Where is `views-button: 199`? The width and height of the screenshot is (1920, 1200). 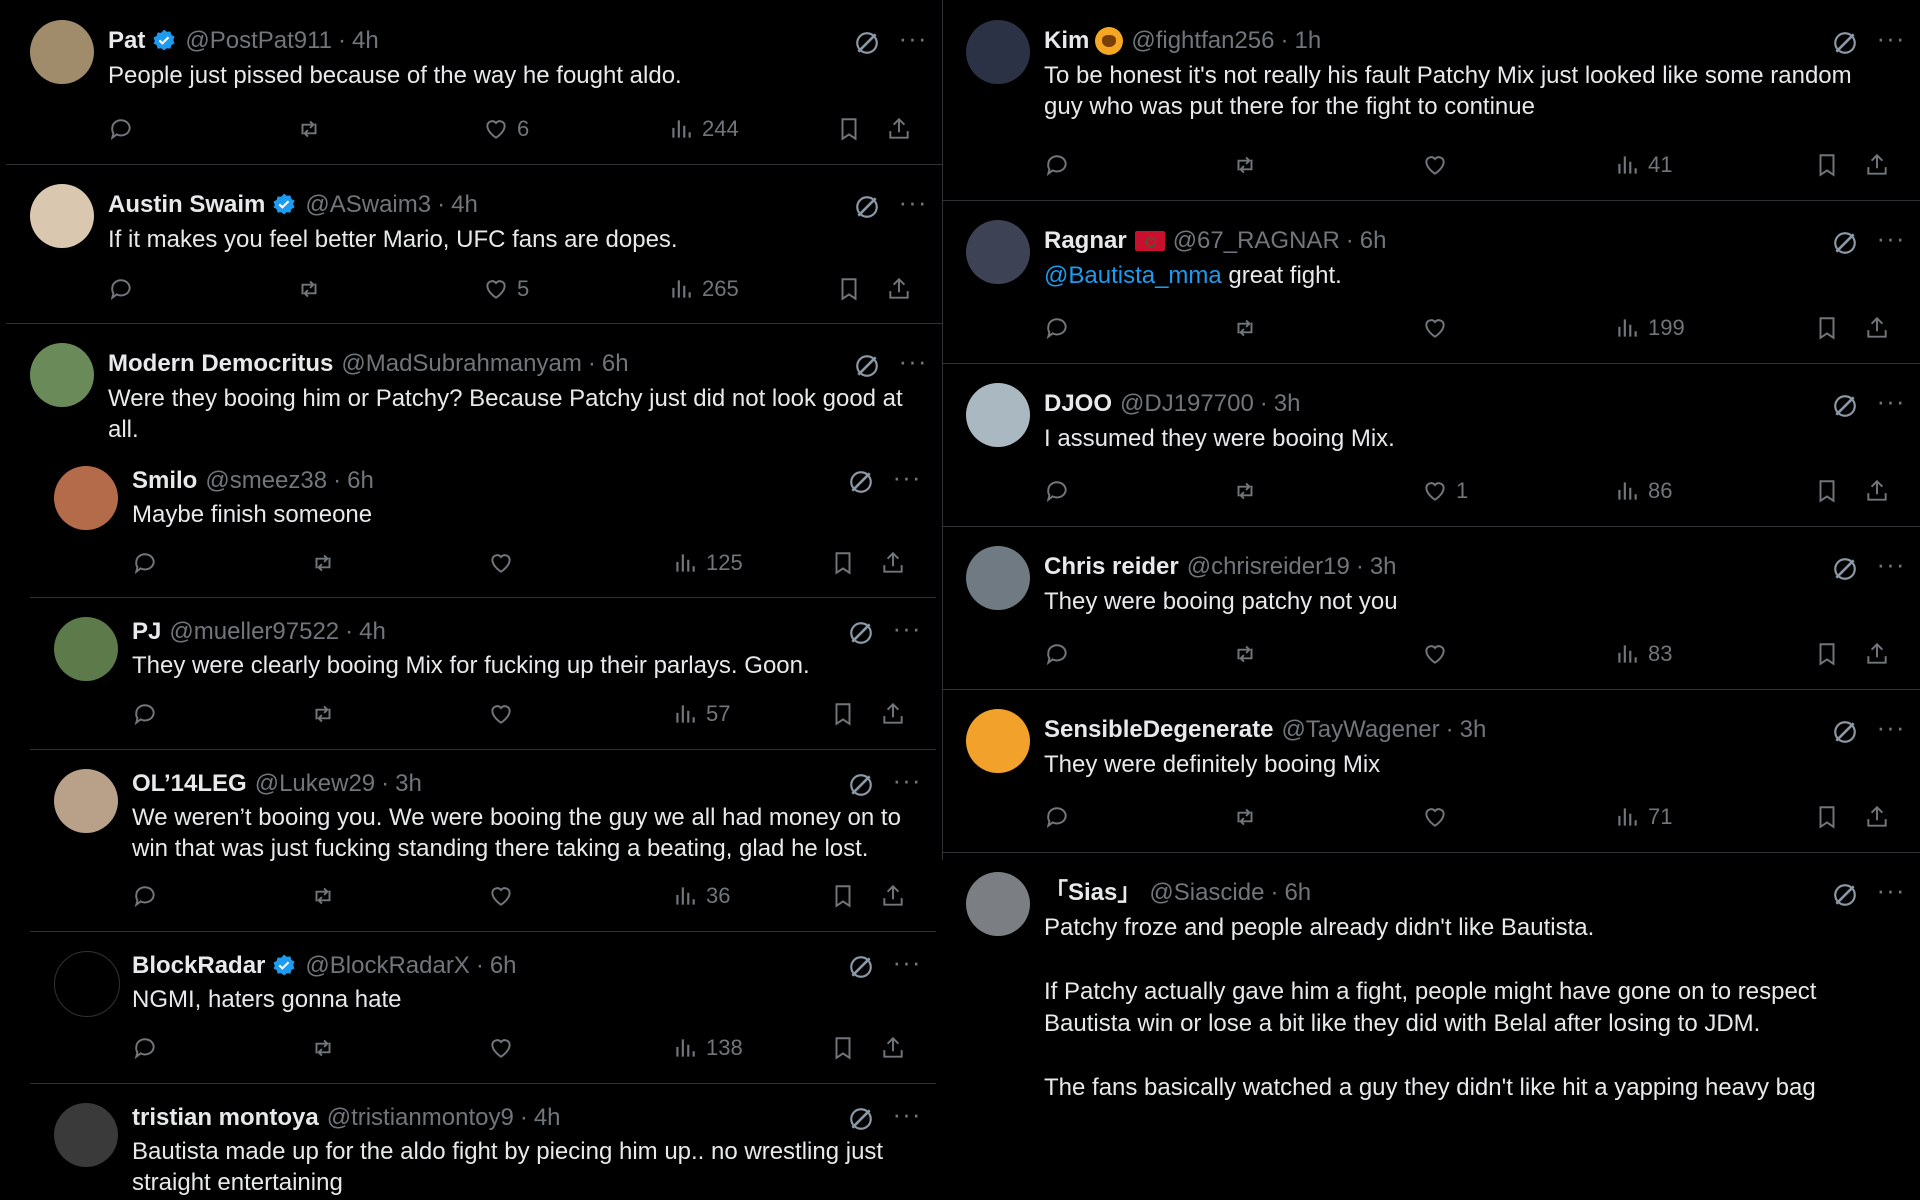
views-button: 199 is located at coordinates (1649, 328).